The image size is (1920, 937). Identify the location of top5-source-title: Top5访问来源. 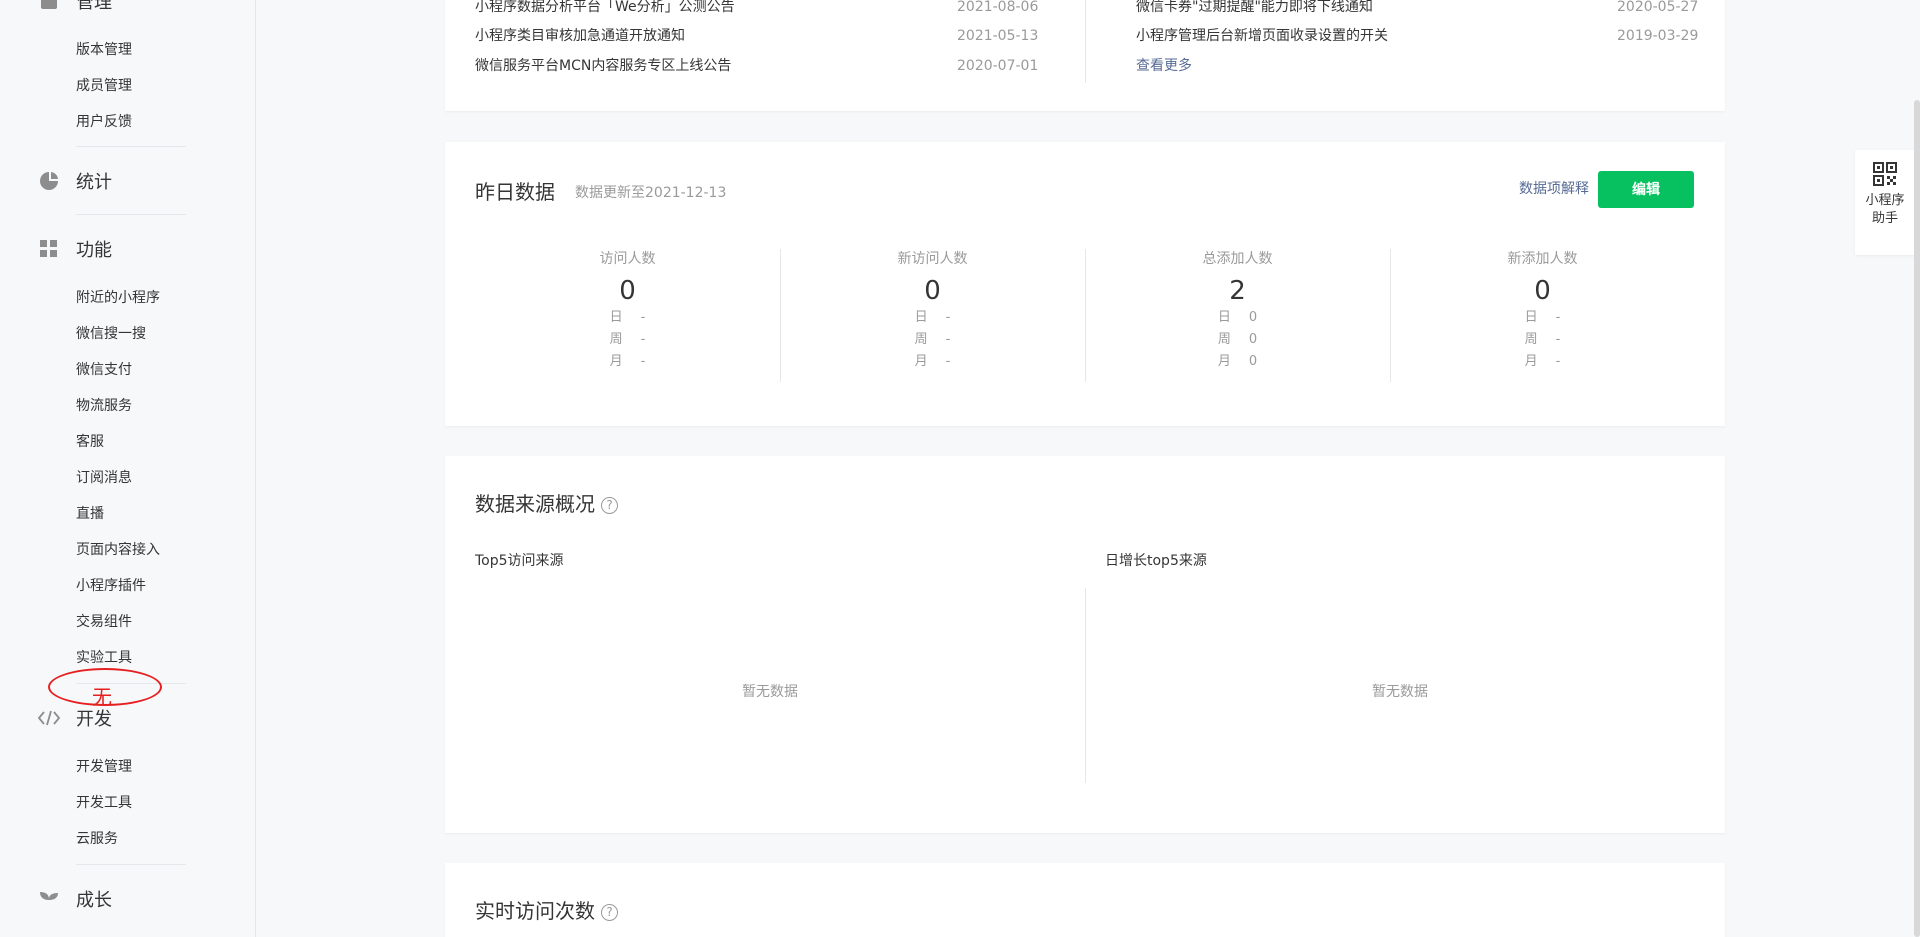
(519, 561).